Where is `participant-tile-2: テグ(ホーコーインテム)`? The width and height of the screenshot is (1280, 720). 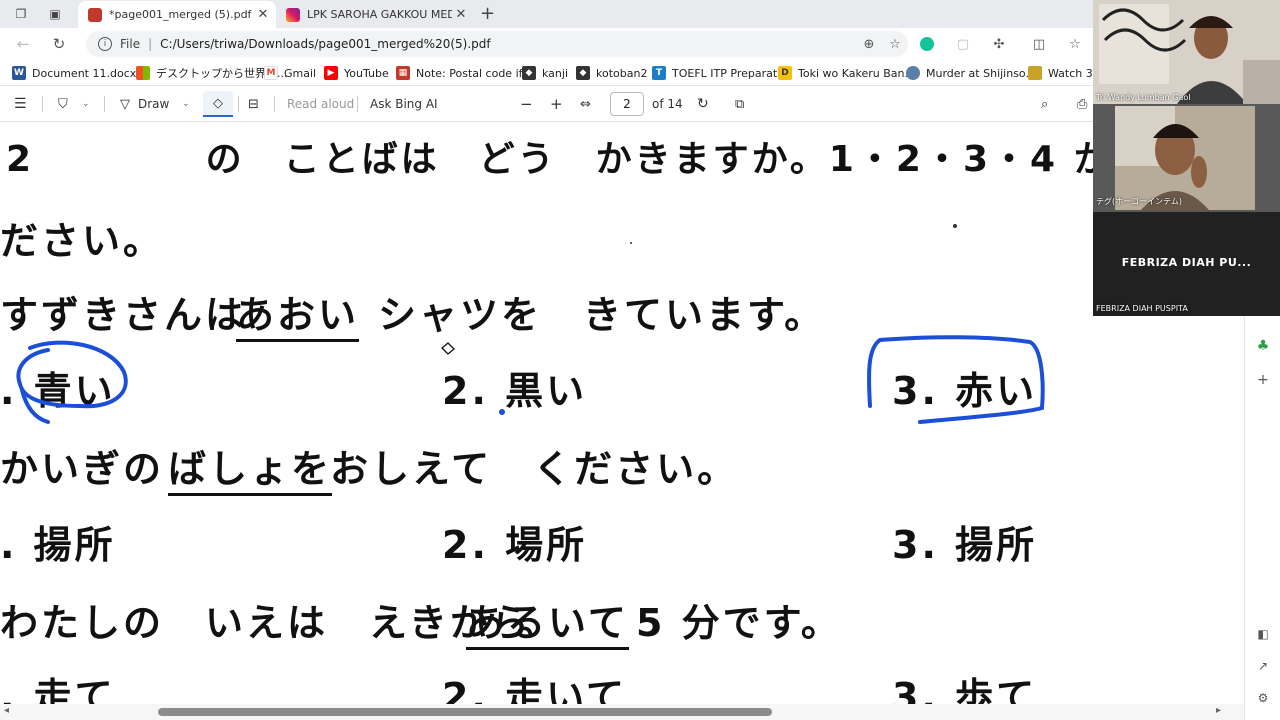
participant-tile-2: テグ(ホーコーインテム) is located at coordinates (1186, 158).